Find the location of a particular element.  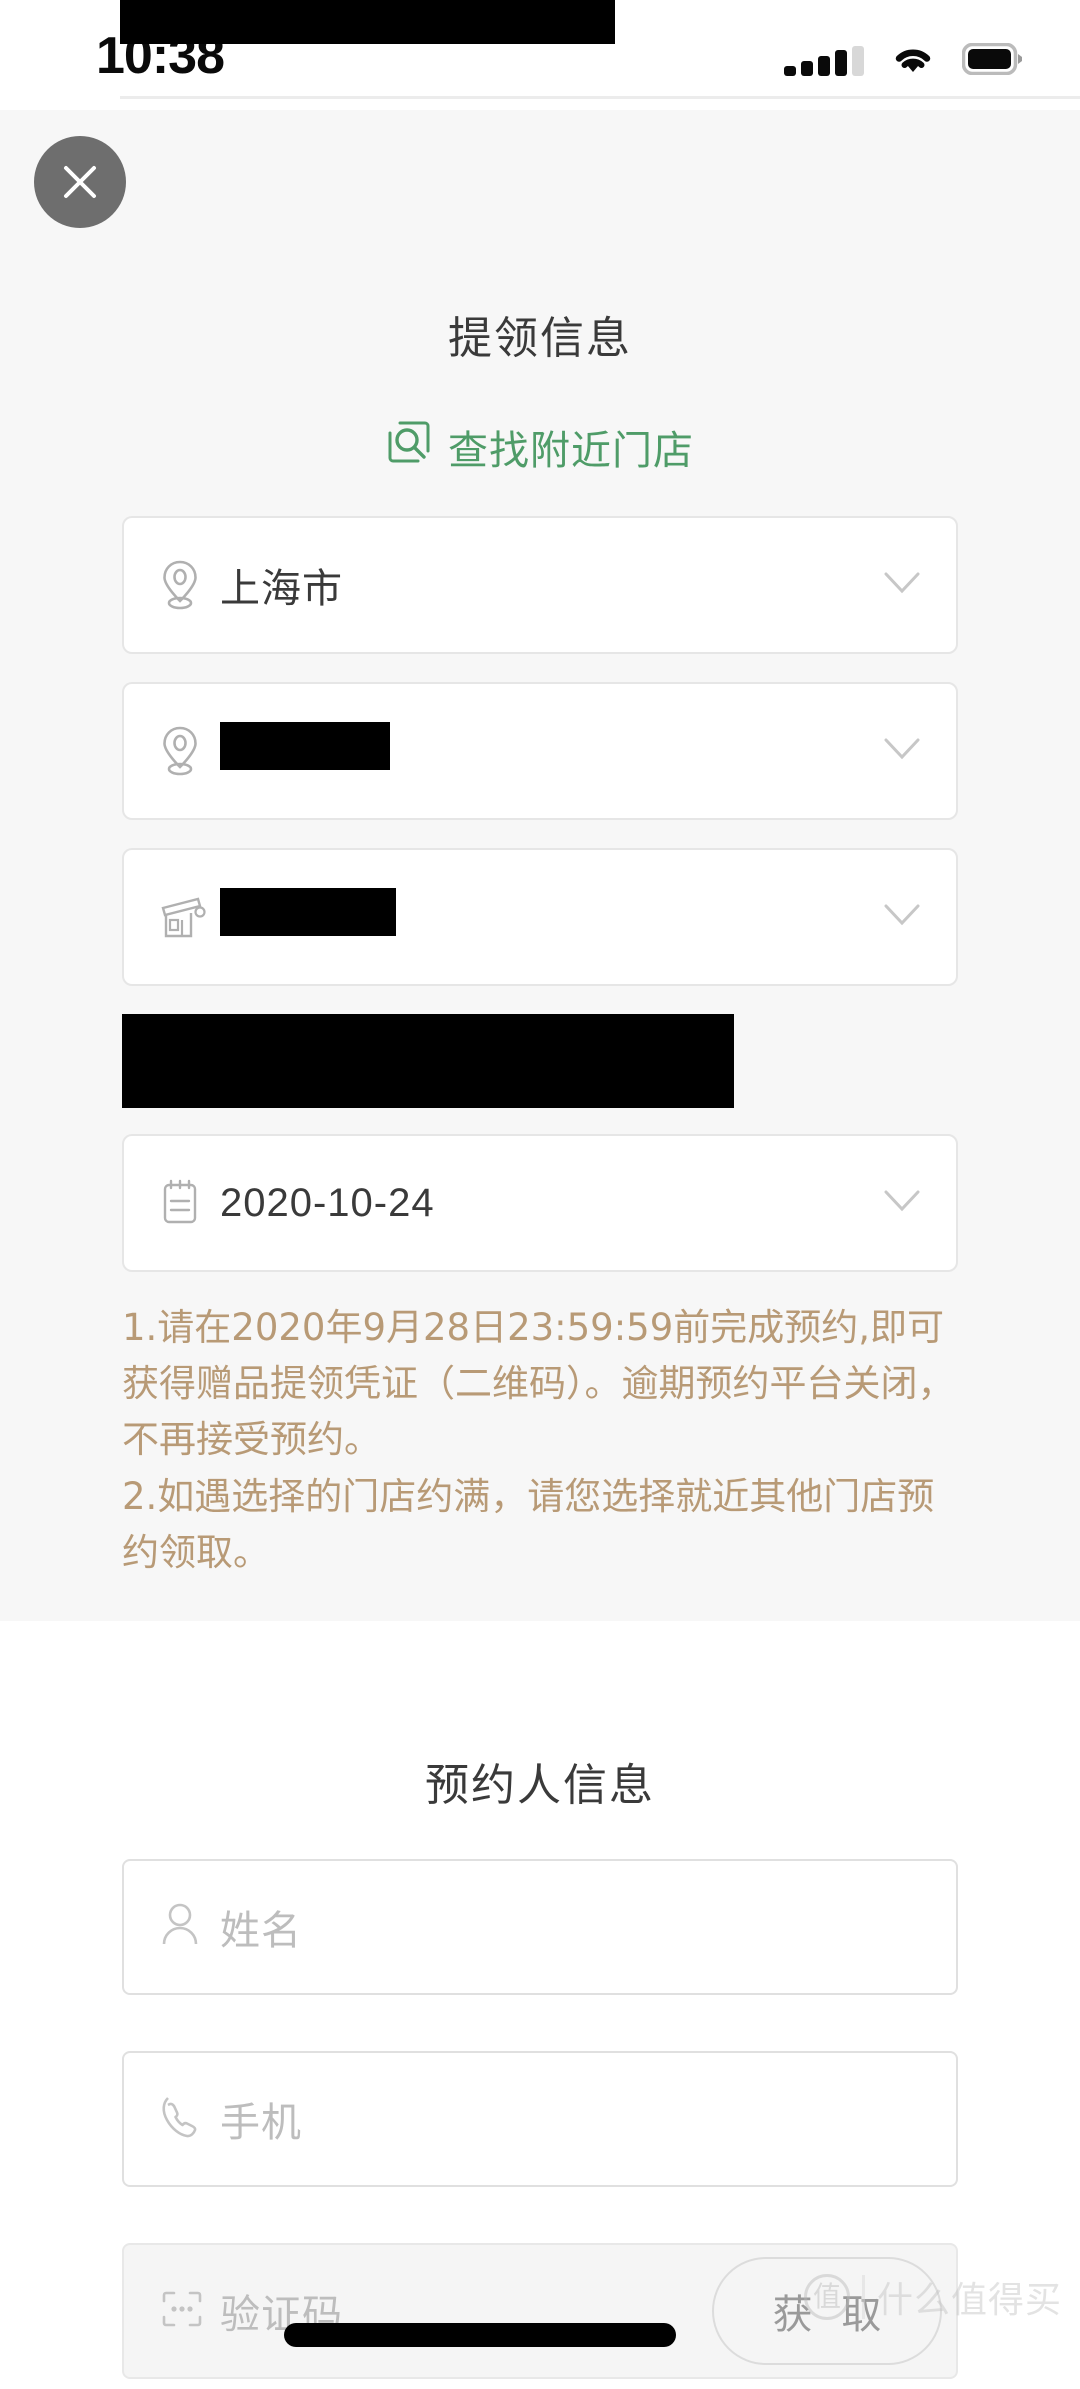

wifi-icon is located at coordinates (913, 61).